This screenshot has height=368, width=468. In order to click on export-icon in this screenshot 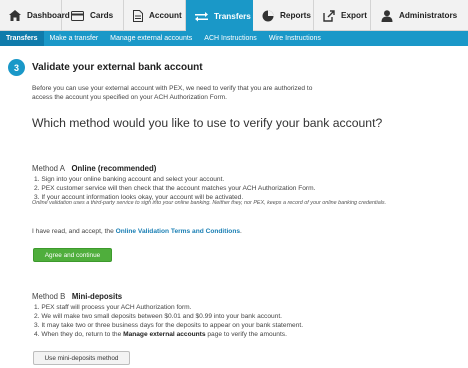, I will do `click(329, 15)`.